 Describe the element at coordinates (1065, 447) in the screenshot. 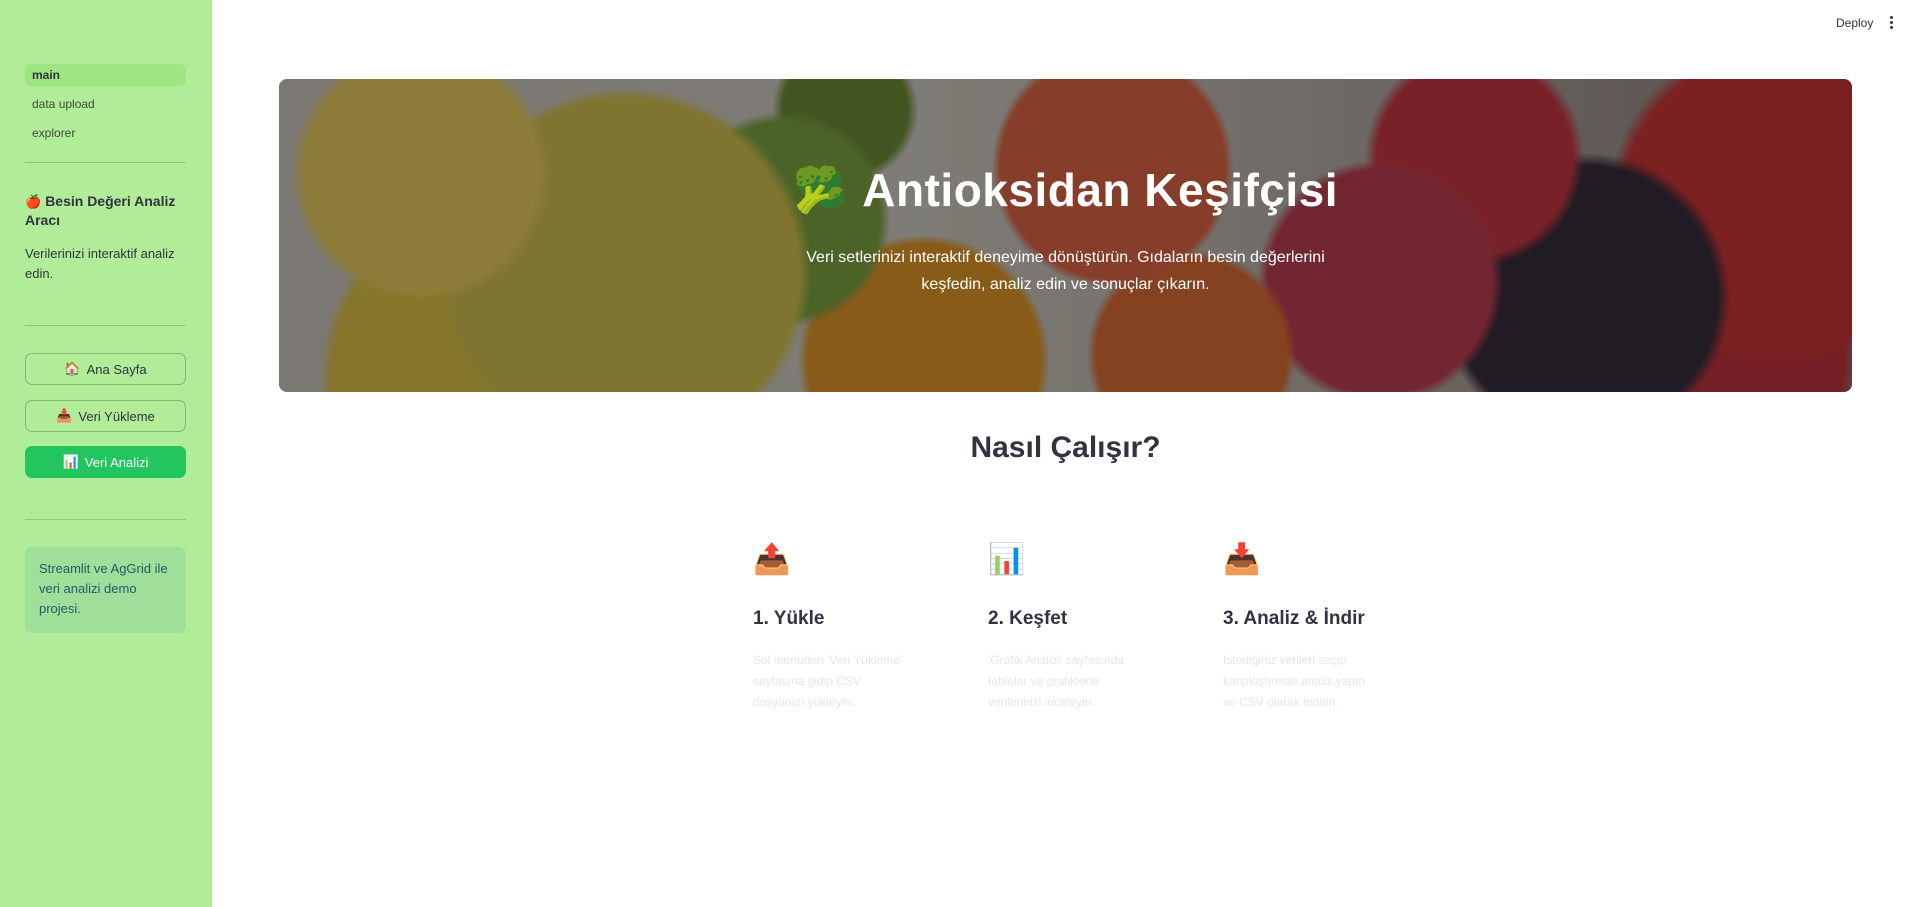

I see `how-it-works-title: Nasıl Çalışır?` at that location.